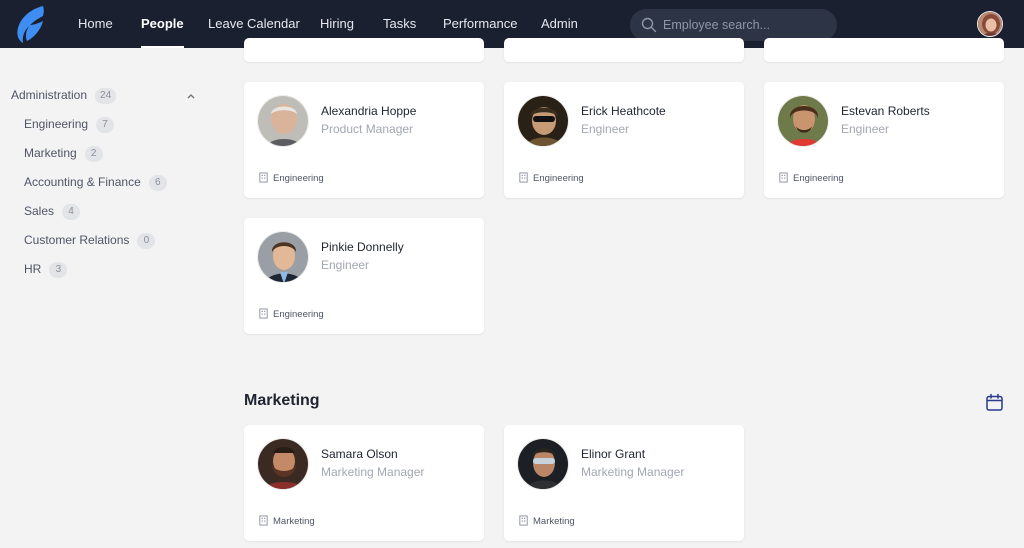  I want to click on count-badge: 0, so click(146, 241).